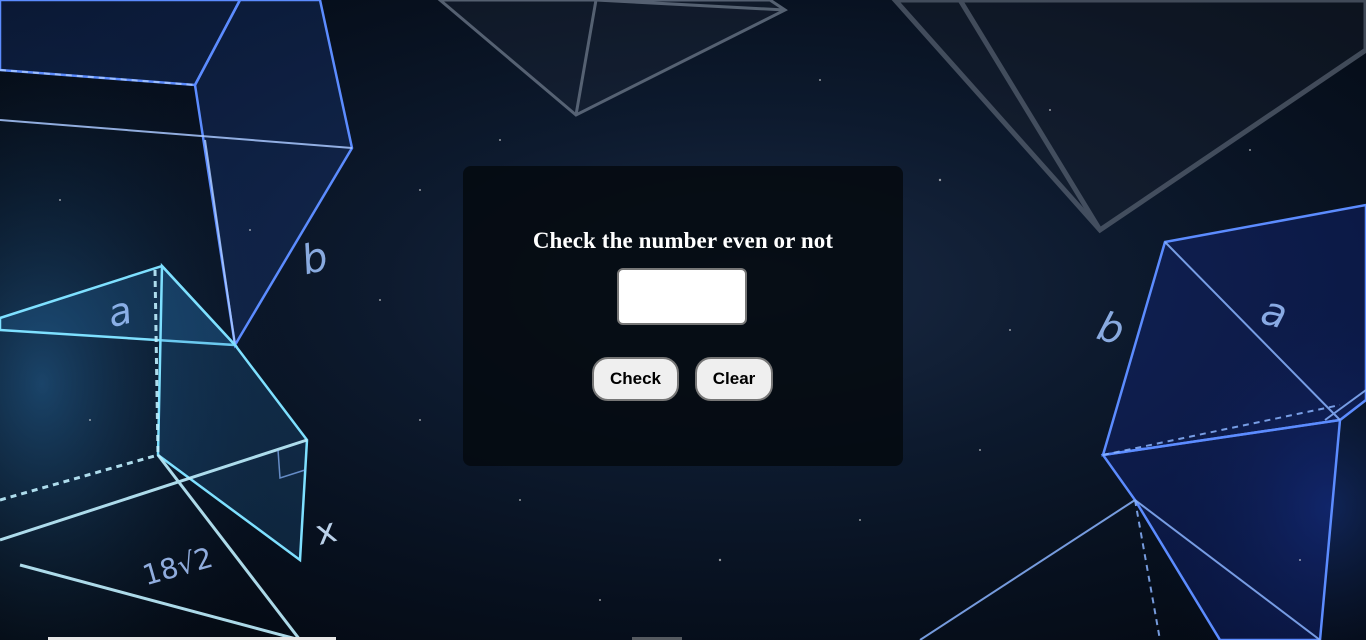  What do you see at coordinates (683, 240) in the screenshot?
I see `page-title: Check the number even or not` at bounding box center [683, 240].